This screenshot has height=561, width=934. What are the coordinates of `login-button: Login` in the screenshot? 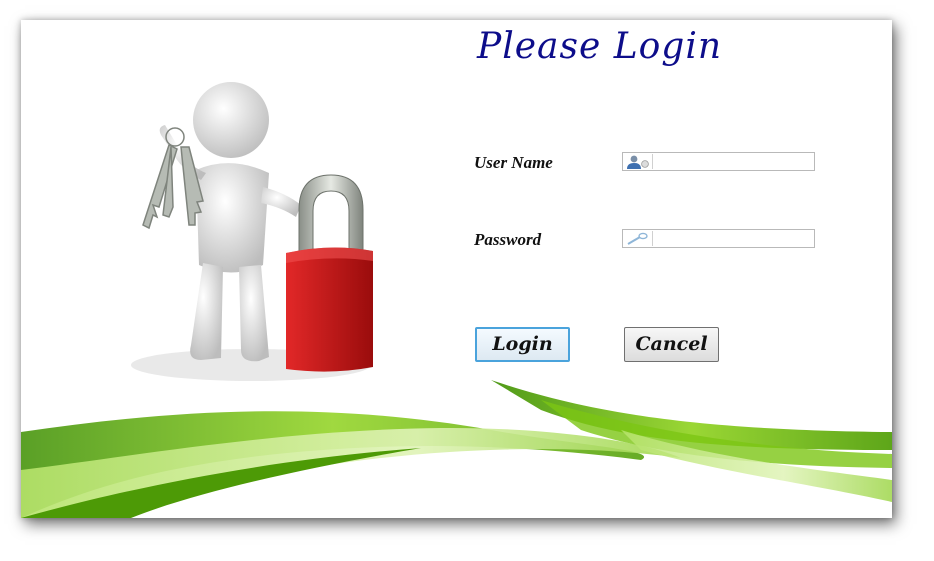 It's located at (522, 344).